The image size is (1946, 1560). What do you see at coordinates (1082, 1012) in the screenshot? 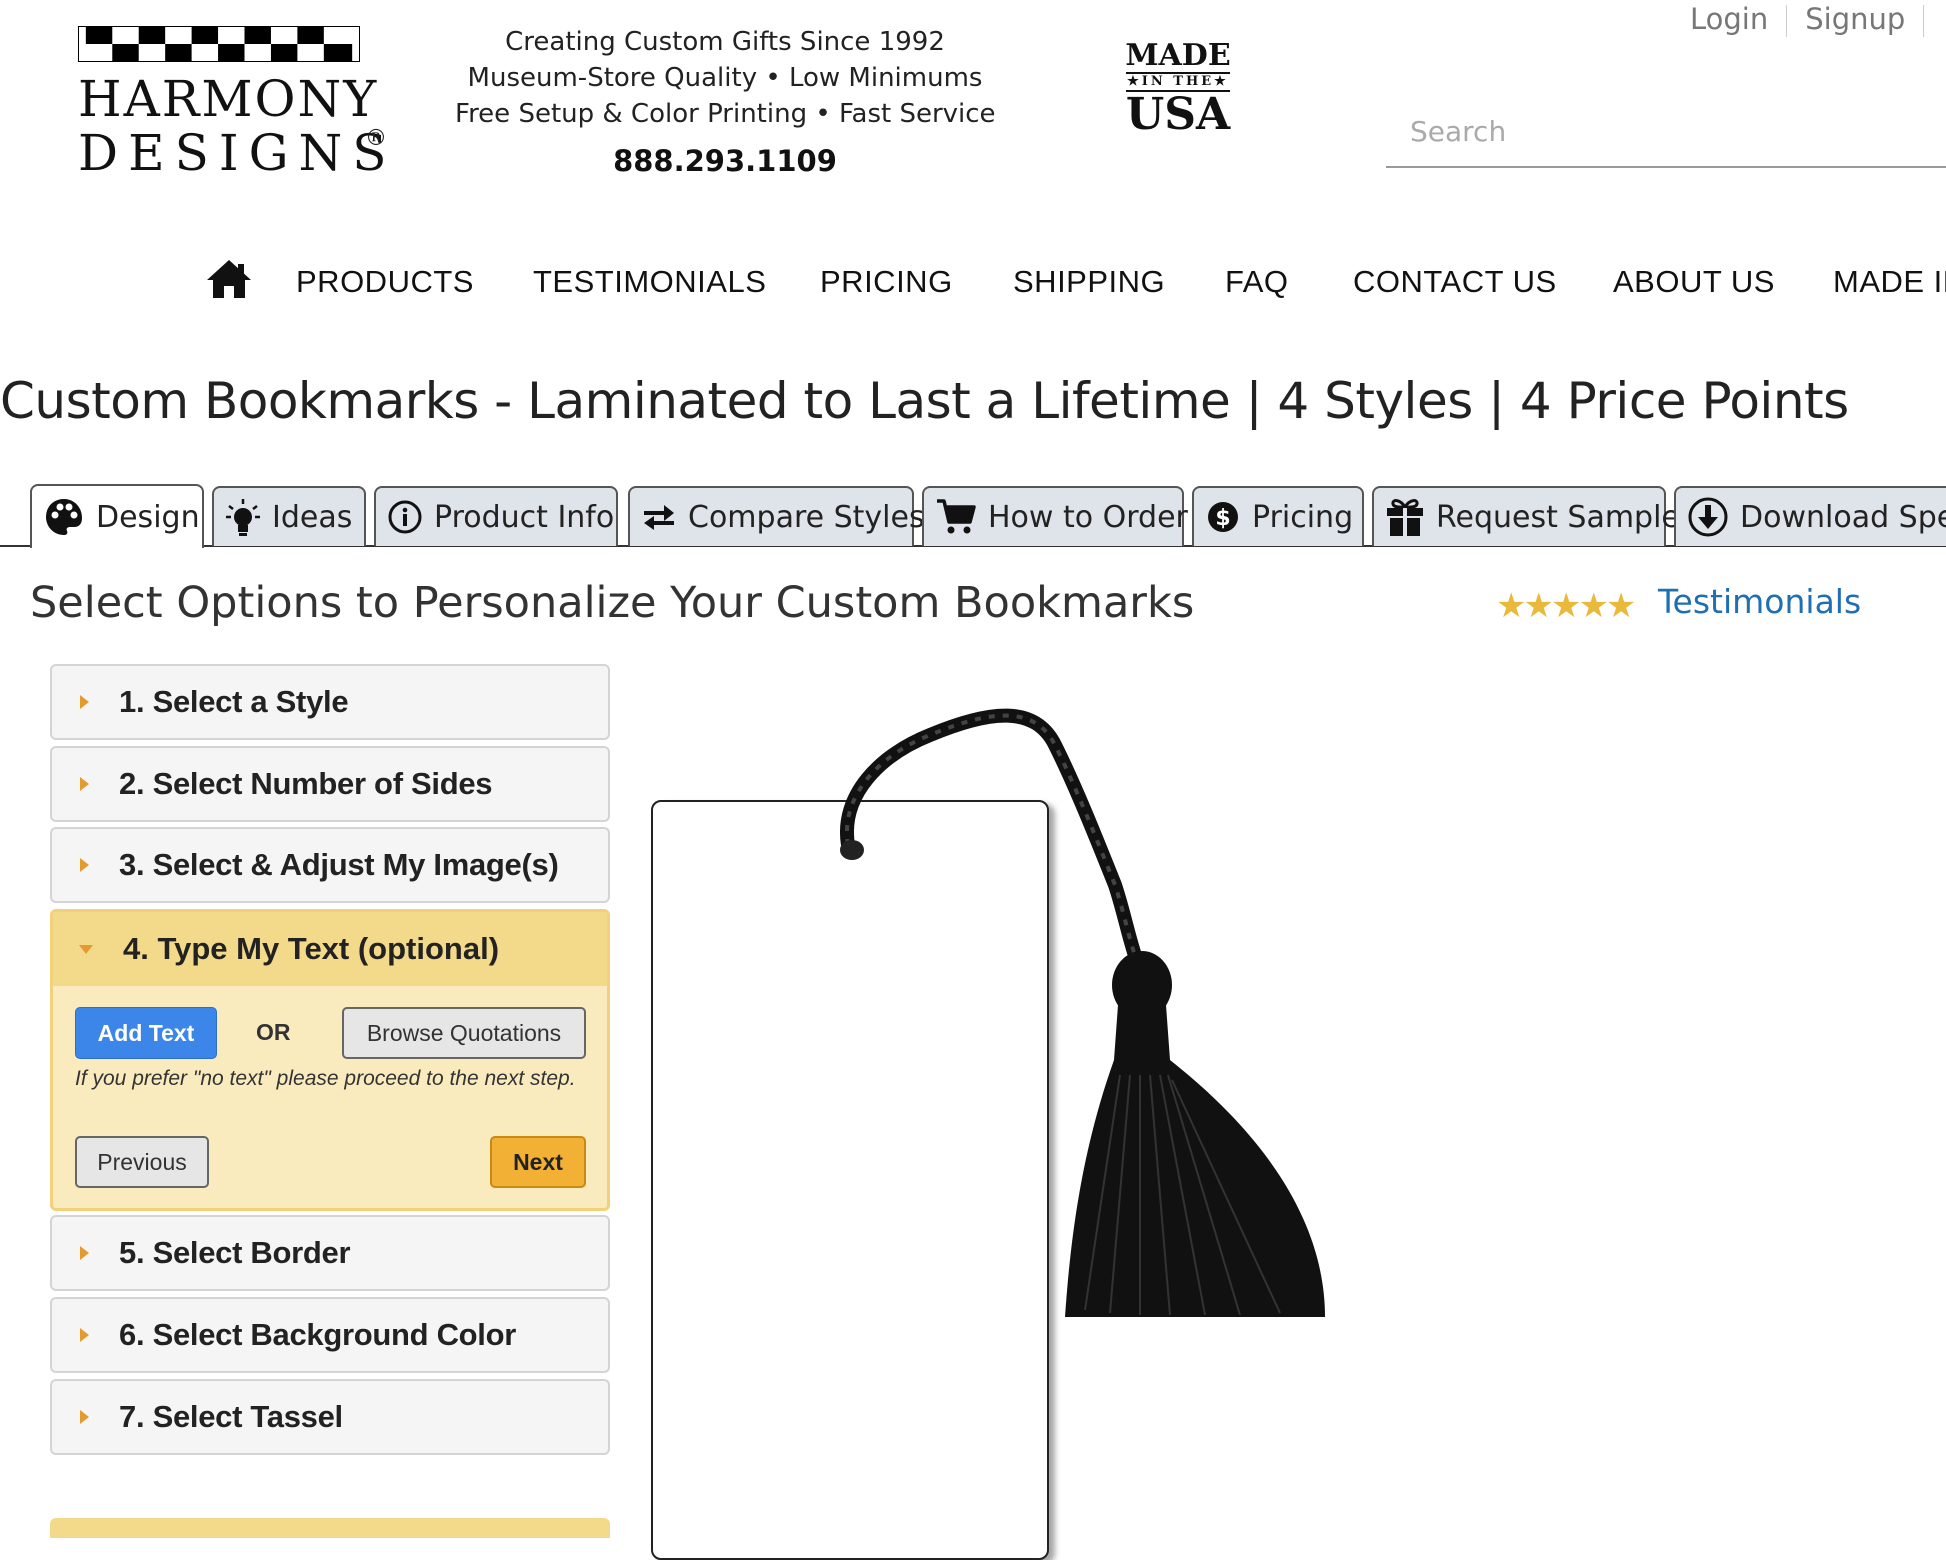
I see `tassel-image` at bounding box center [1082, 1012].